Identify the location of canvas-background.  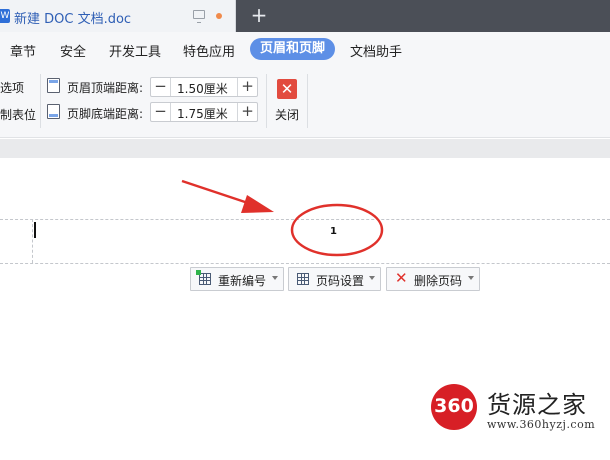
(305, 148).